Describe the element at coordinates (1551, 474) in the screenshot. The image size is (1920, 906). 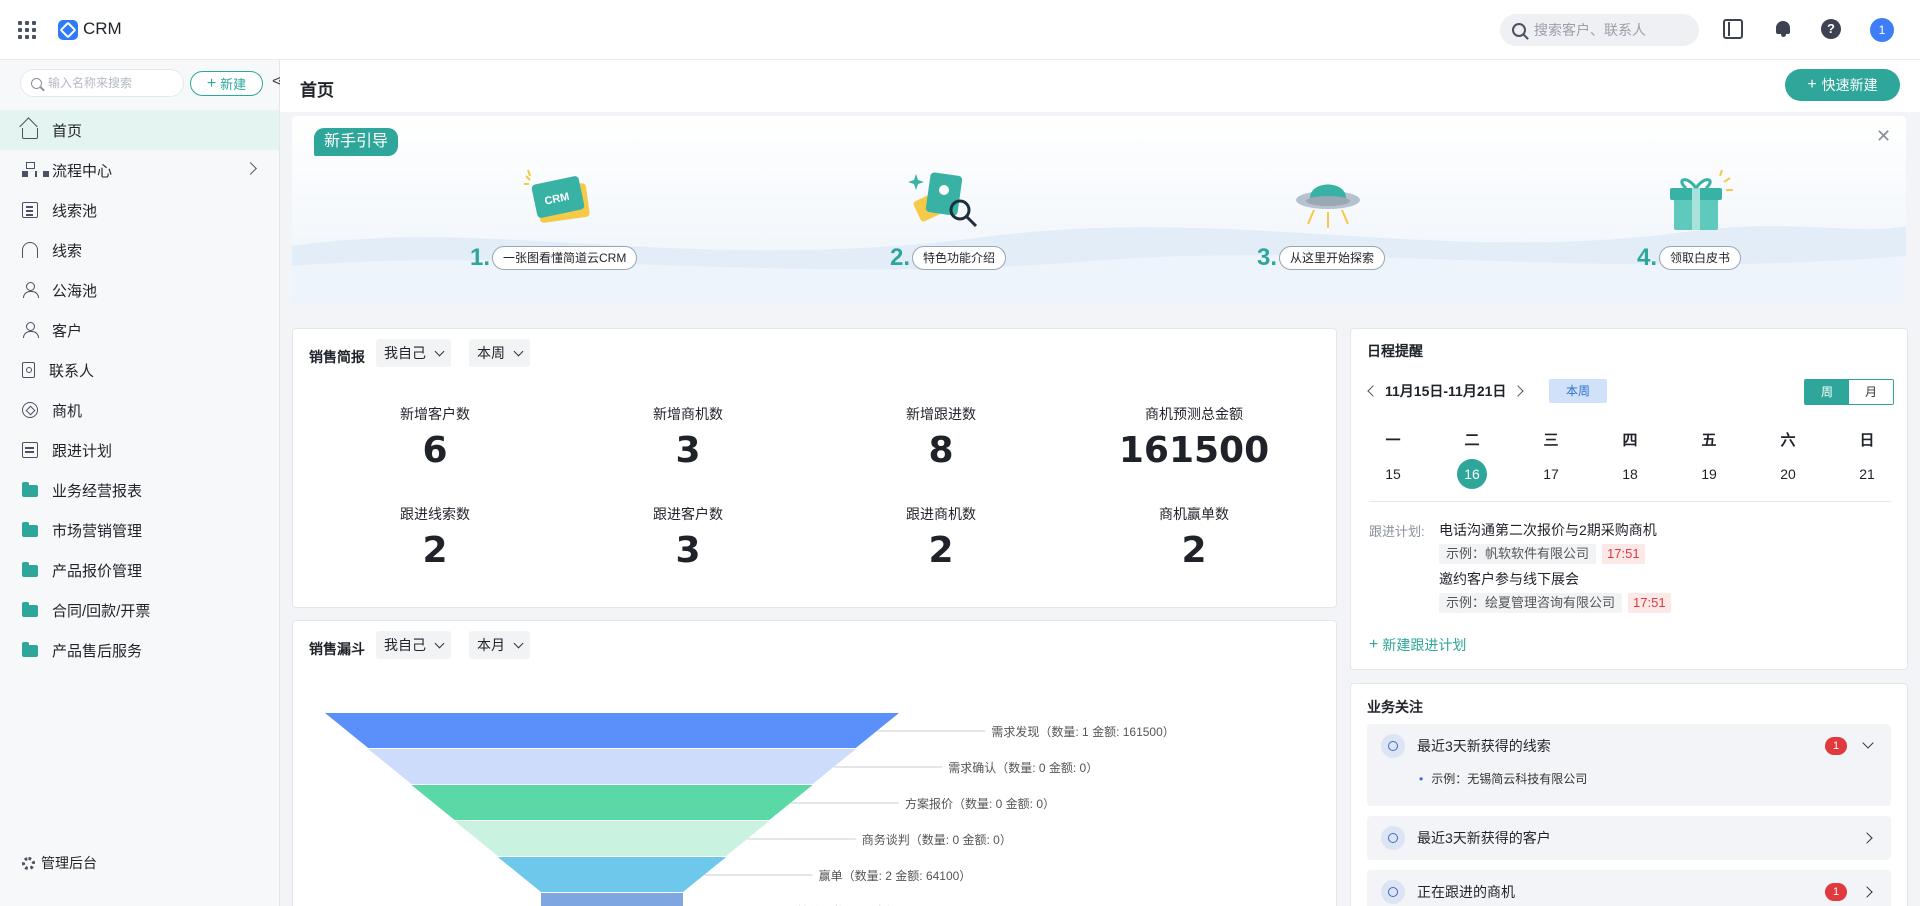
I see `calendar-day: 17` at that location.